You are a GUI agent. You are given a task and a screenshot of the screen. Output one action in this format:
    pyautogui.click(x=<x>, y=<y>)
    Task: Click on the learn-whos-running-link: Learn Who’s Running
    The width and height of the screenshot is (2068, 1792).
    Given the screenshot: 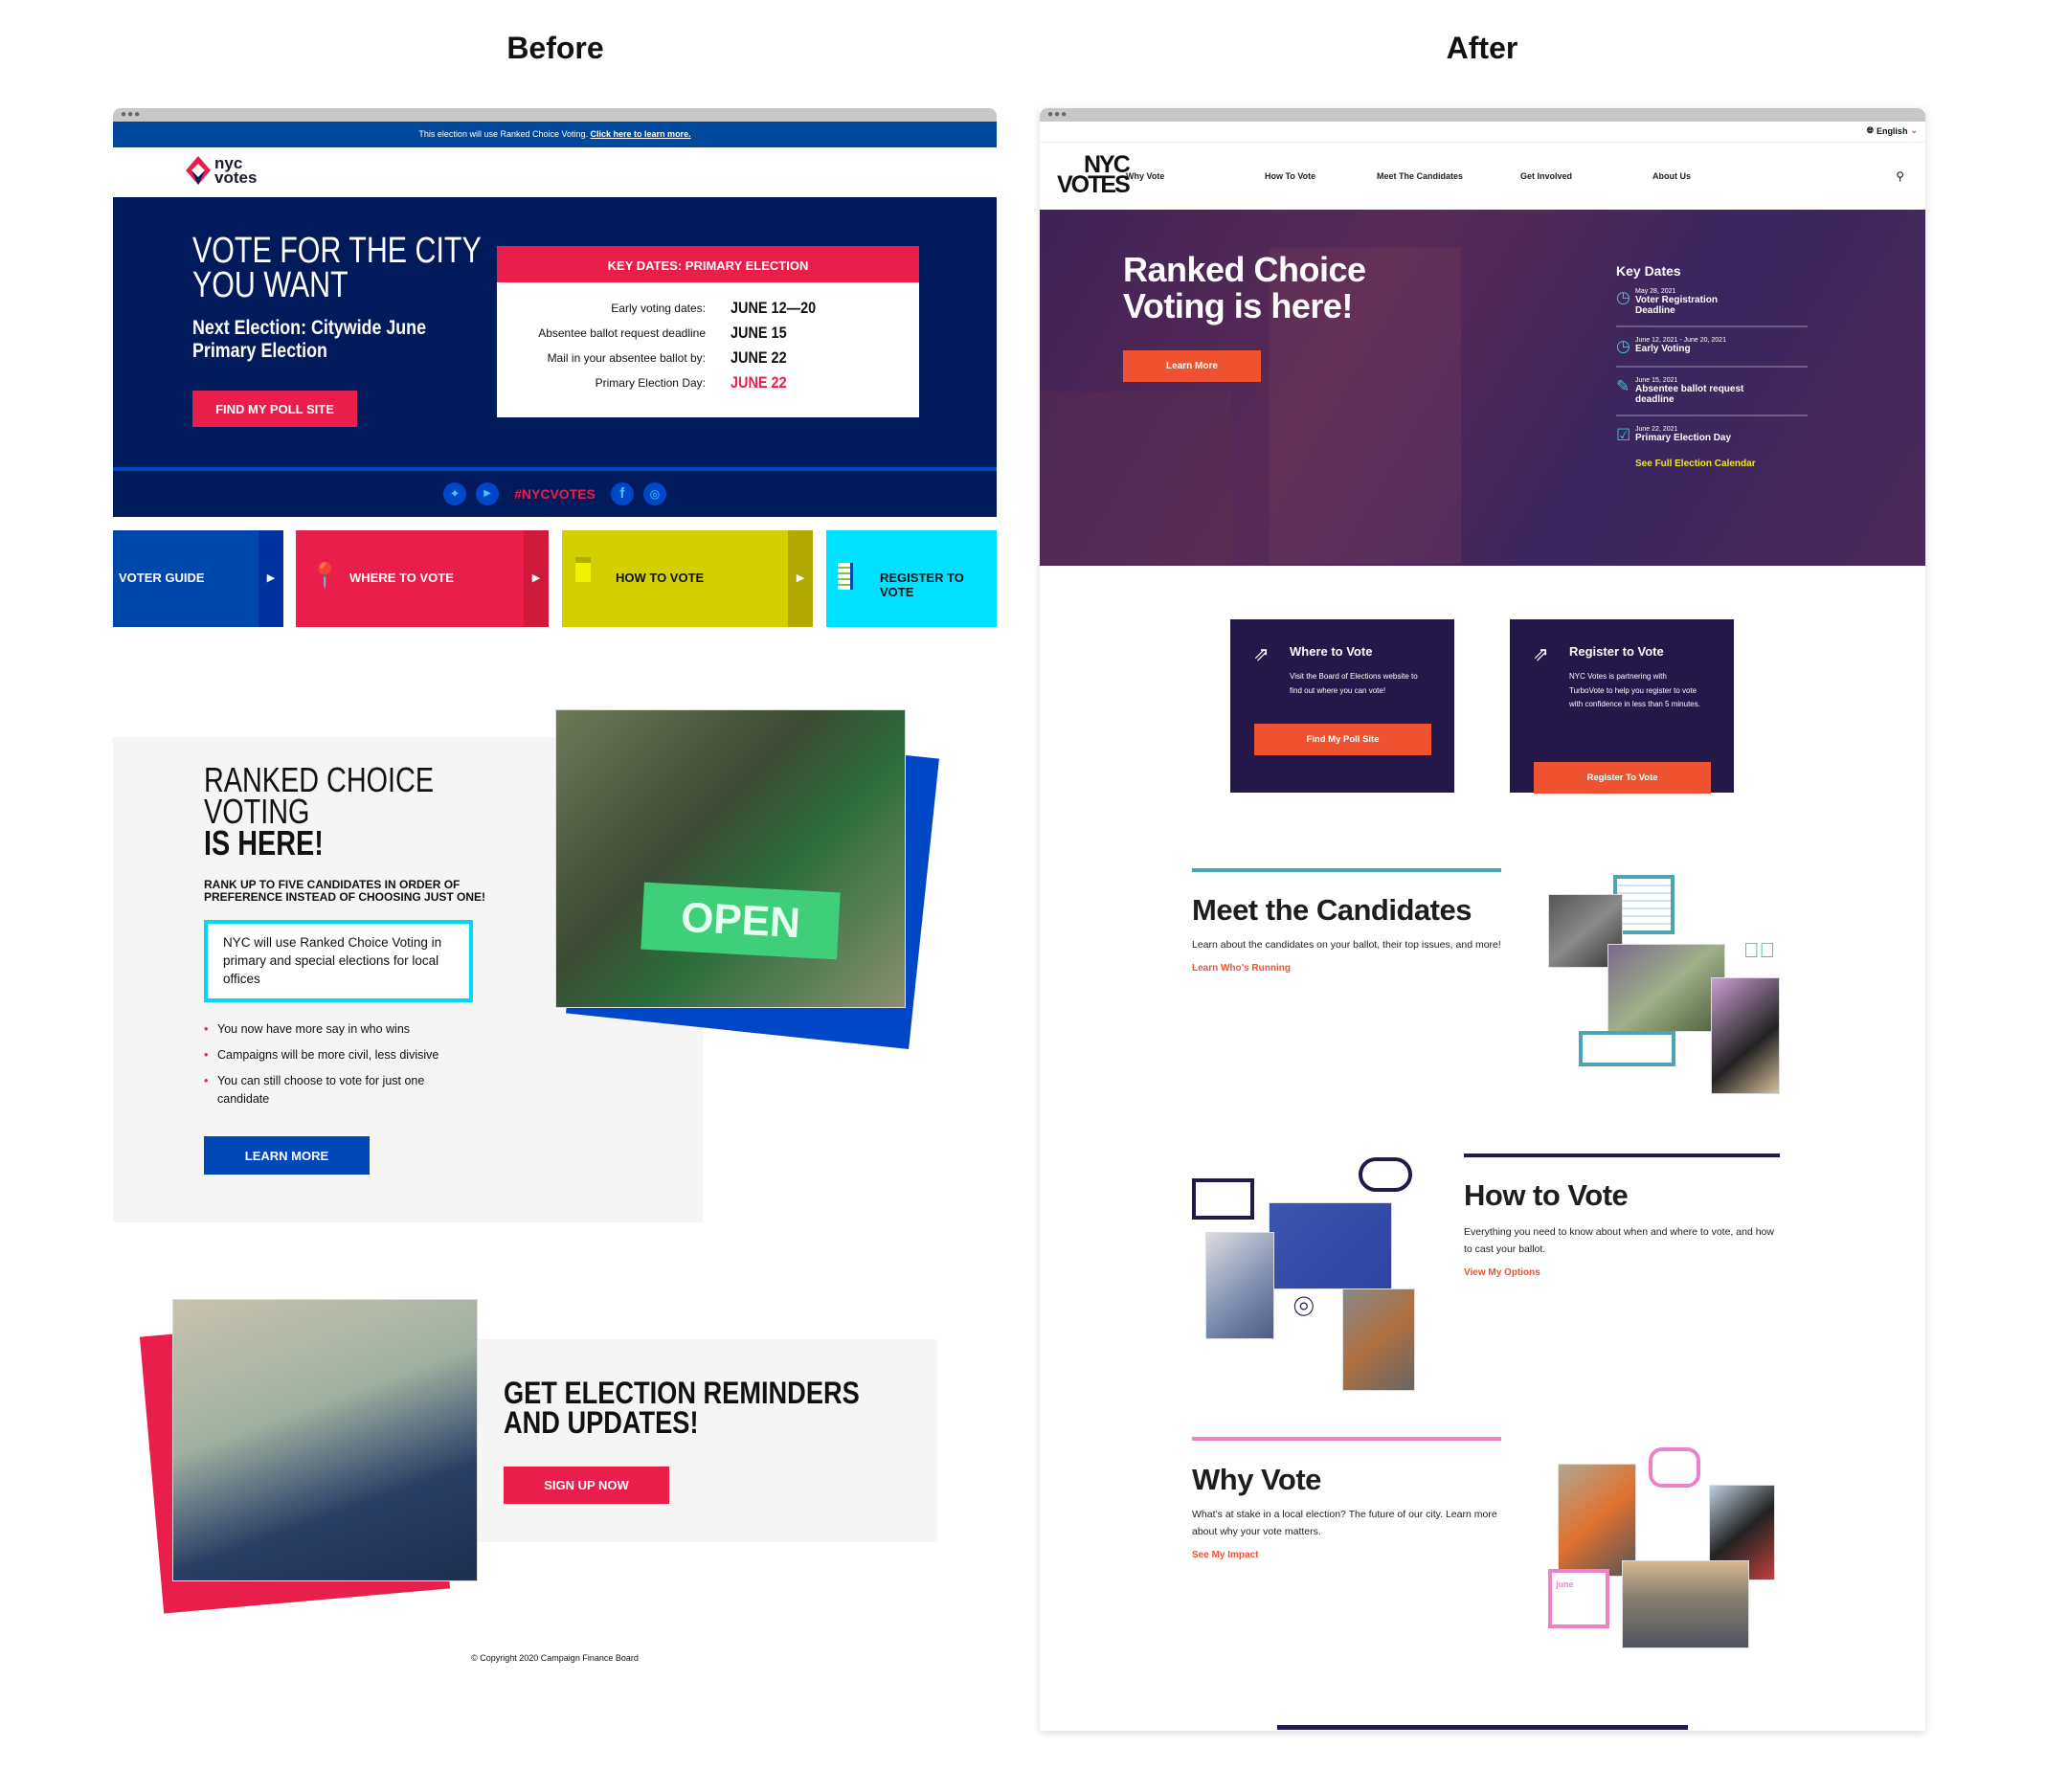 What is the action you would take?
    pyautogui.click(x=1350, y=969)
    